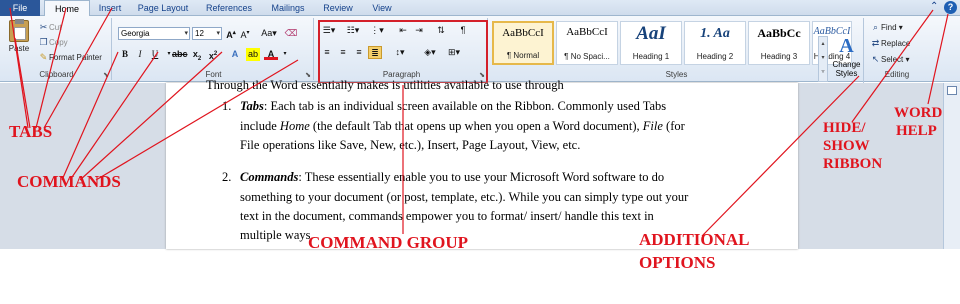  Describe the element at coordinates (875, 59) in the screenshot. I see `cursor-icon: ↖` at that location.